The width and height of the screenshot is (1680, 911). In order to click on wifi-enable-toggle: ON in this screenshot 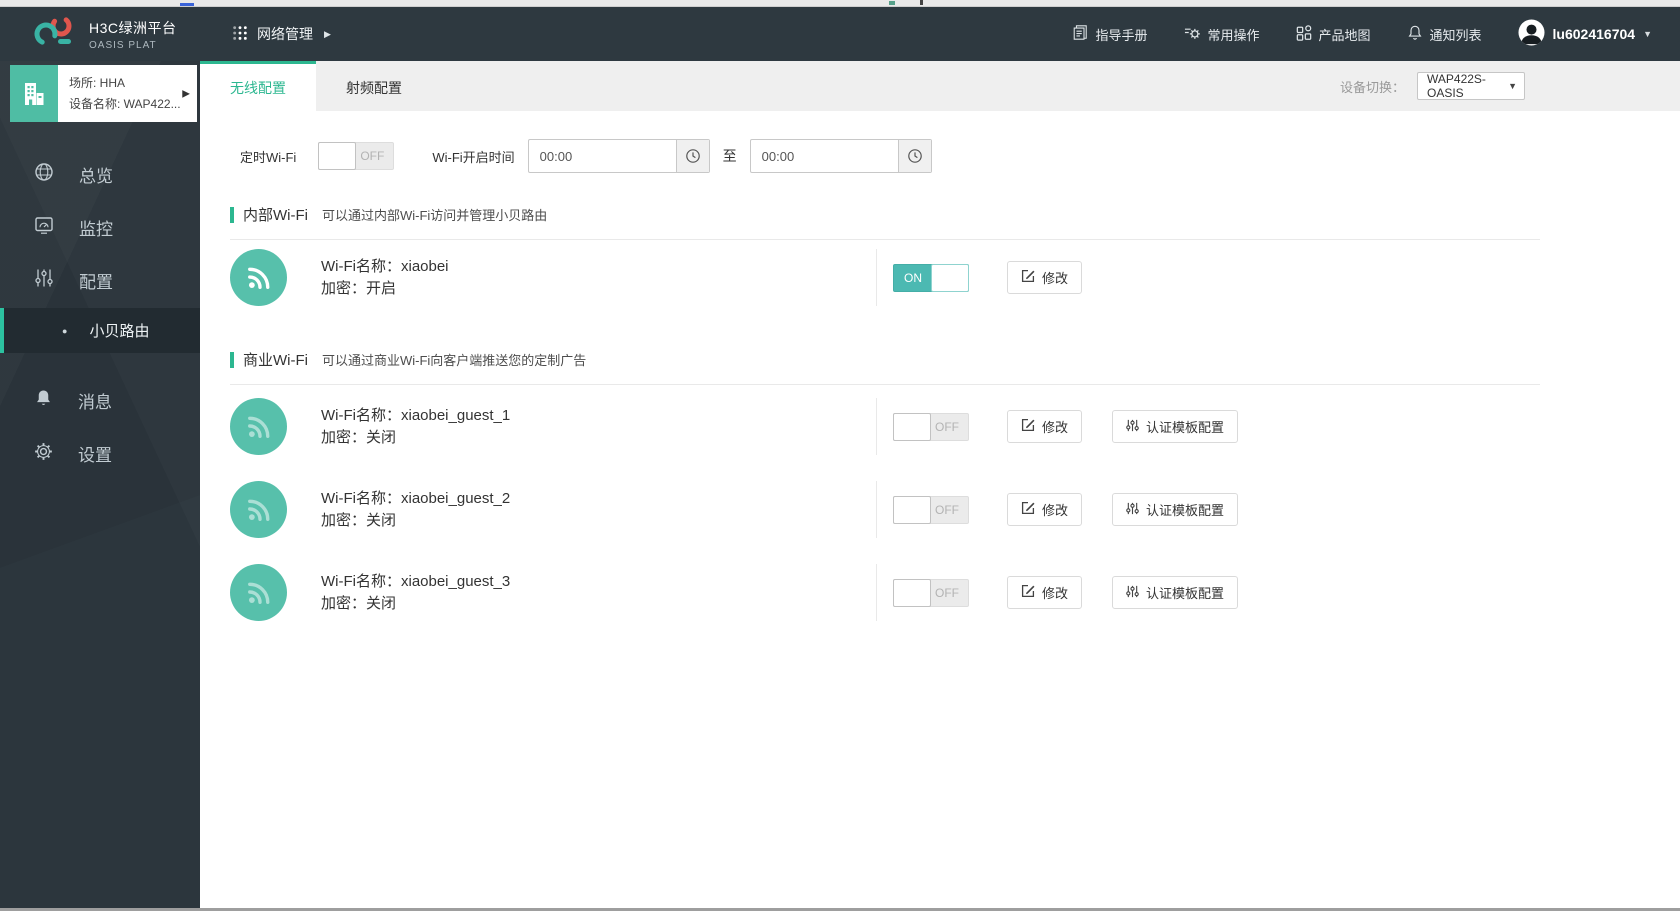, I will do `click(931, 277)`.